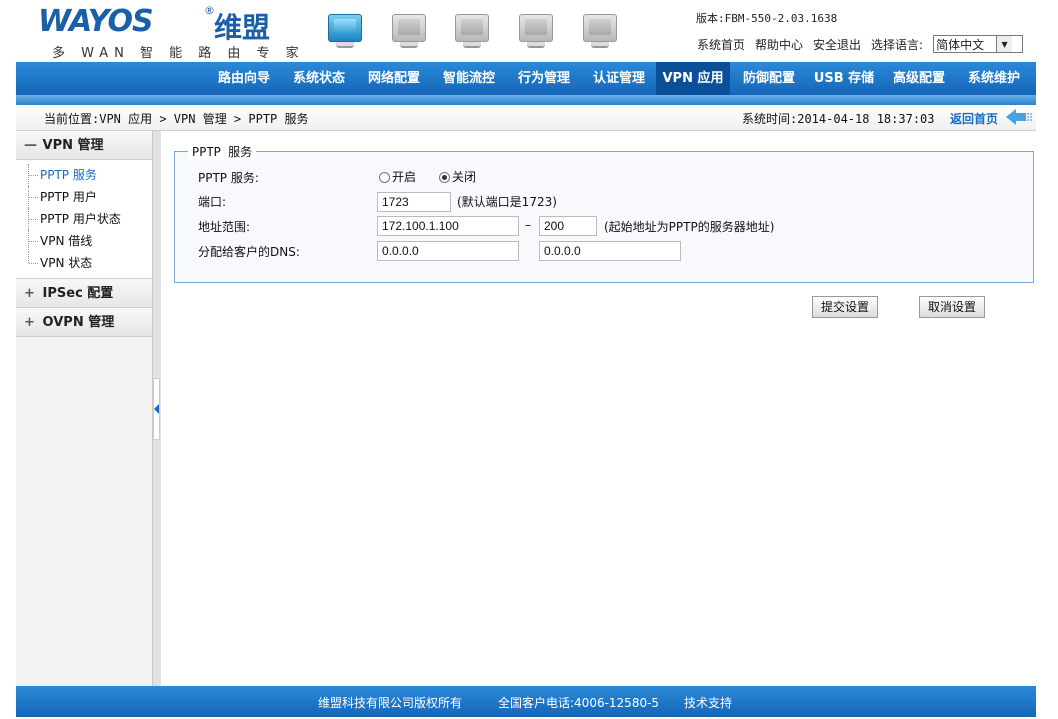  I want to click on sidebar-group-label: OVPN 管理, so click(78, 322).